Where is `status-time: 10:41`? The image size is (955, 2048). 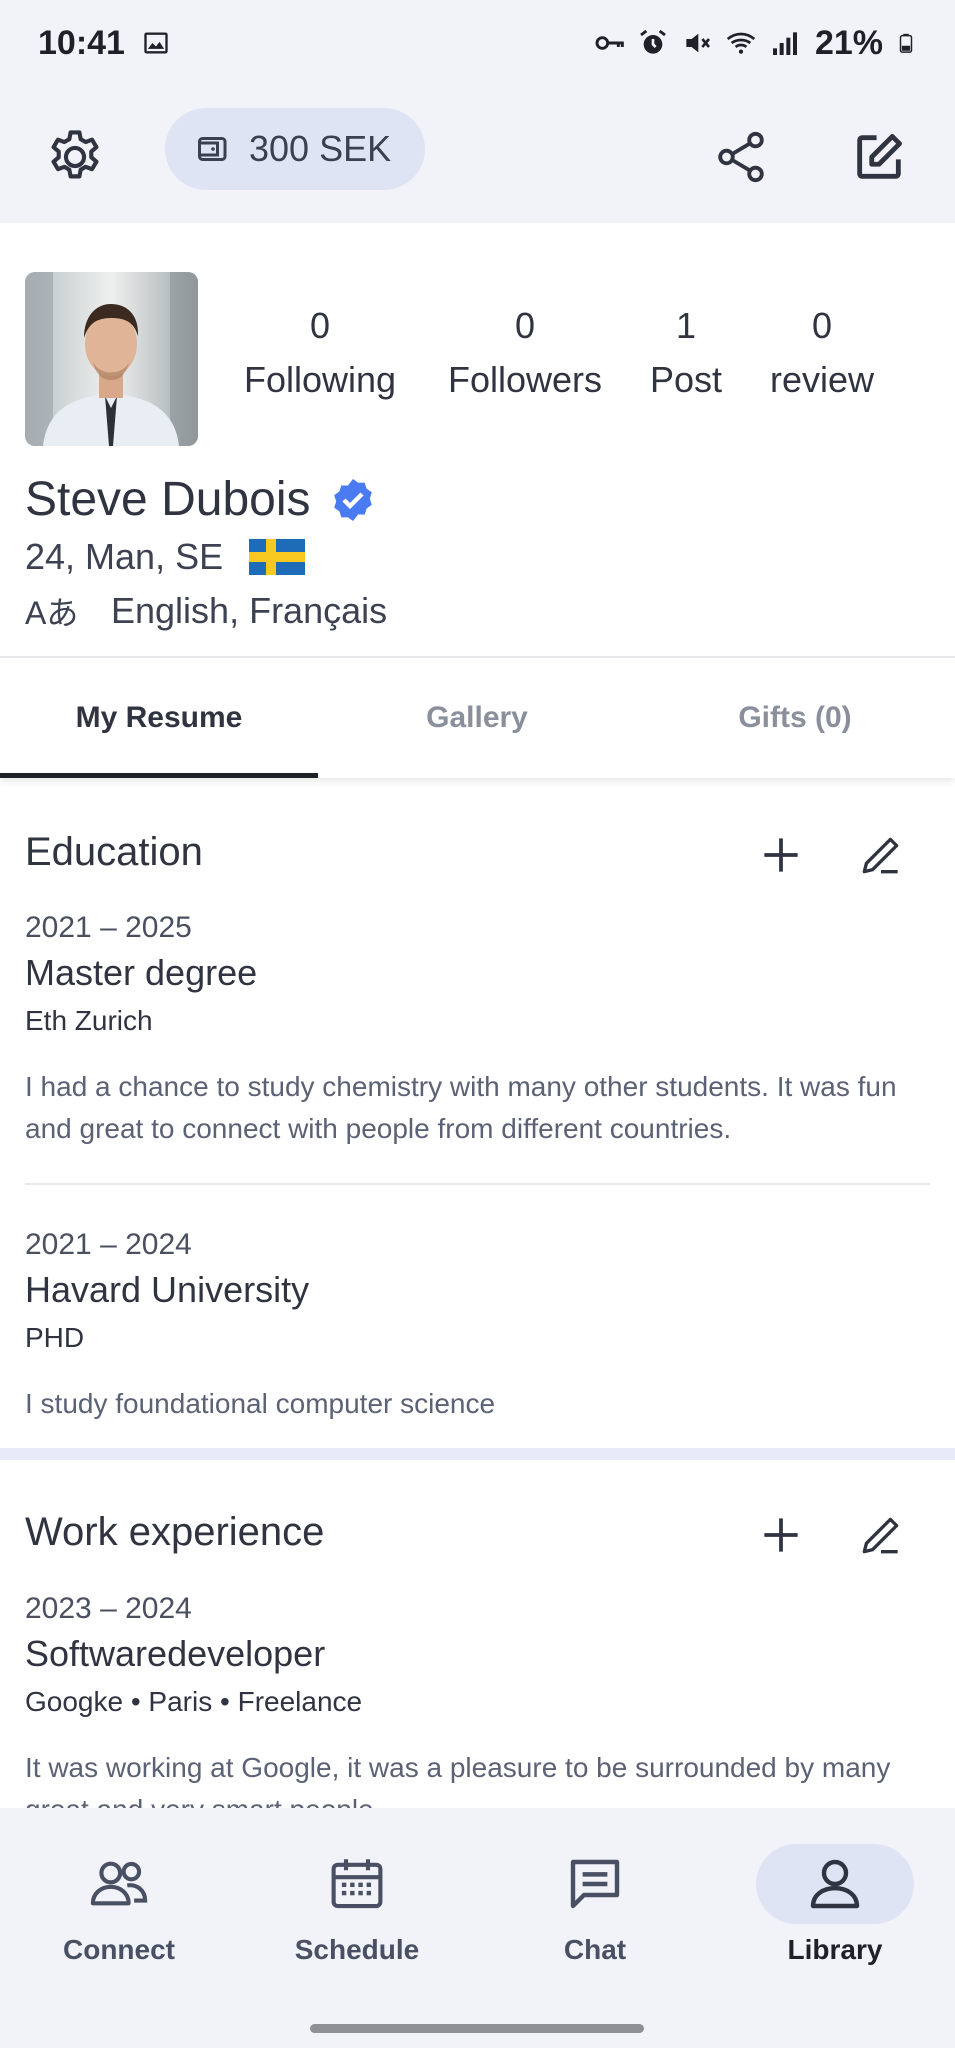
status-time: 10:41 is located at coordinates (81, 42).